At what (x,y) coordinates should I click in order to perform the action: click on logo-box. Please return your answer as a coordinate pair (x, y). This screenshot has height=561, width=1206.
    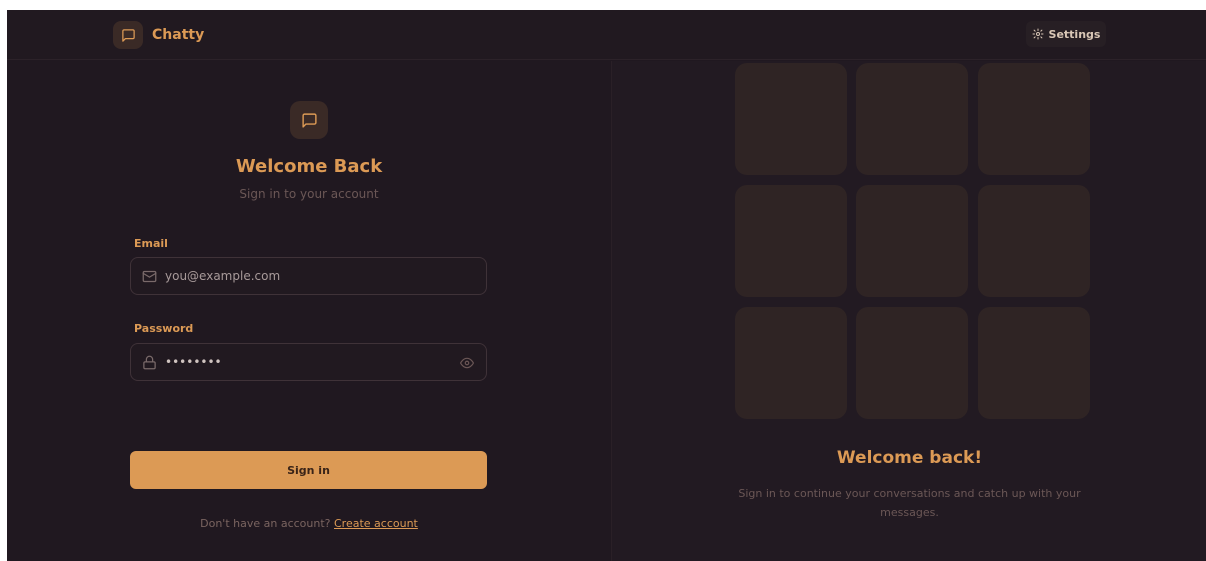
    Looking at the image, I should click on (128, 35).